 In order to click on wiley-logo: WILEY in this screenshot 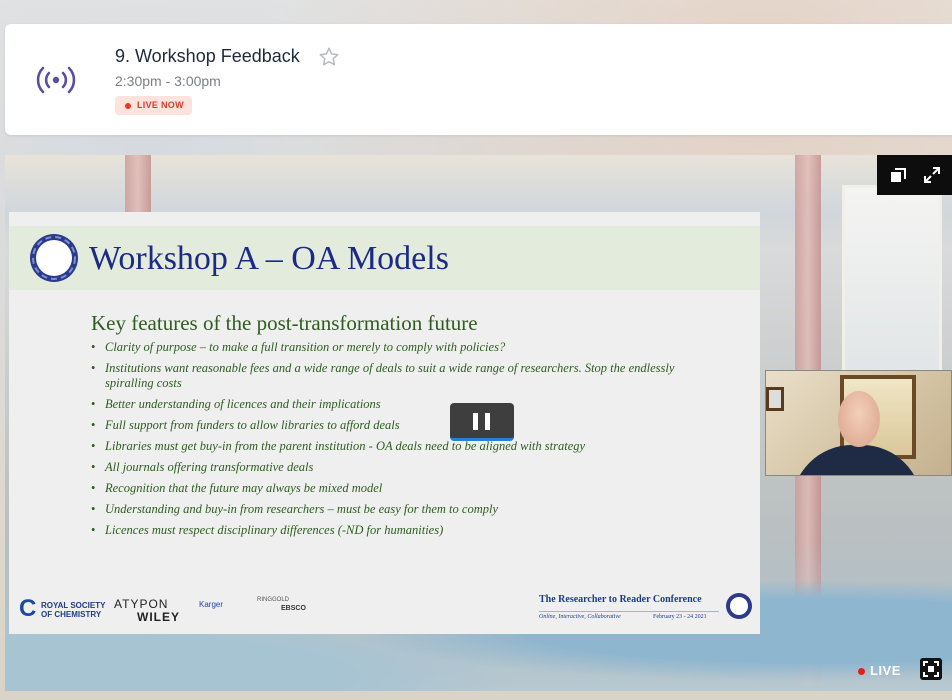, I will do `click(158, 617)`.